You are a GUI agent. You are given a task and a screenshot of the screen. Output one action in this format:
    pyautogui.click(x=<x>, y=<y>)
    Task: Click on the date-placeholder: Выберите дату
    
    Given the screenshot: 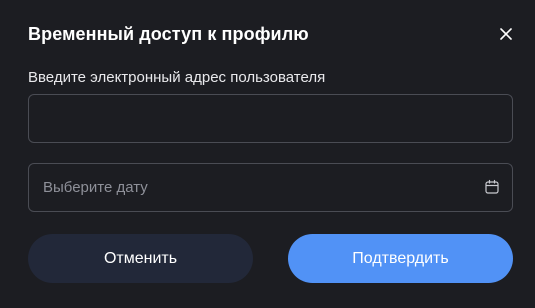 What is the action you would take?
    pyautogui.click(x=95, y=187)
    